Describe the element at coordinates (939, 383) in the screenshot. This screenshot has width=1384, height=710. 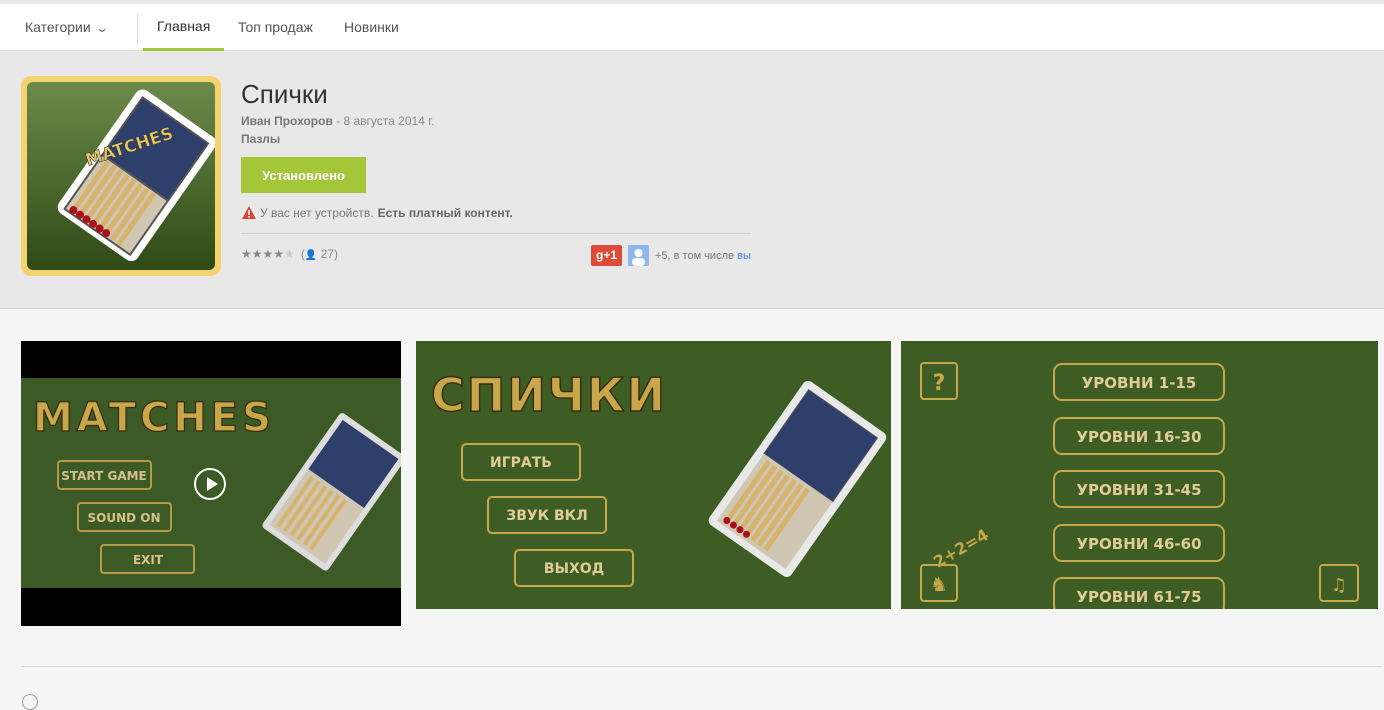
I see `help-icon: ?` at that location.